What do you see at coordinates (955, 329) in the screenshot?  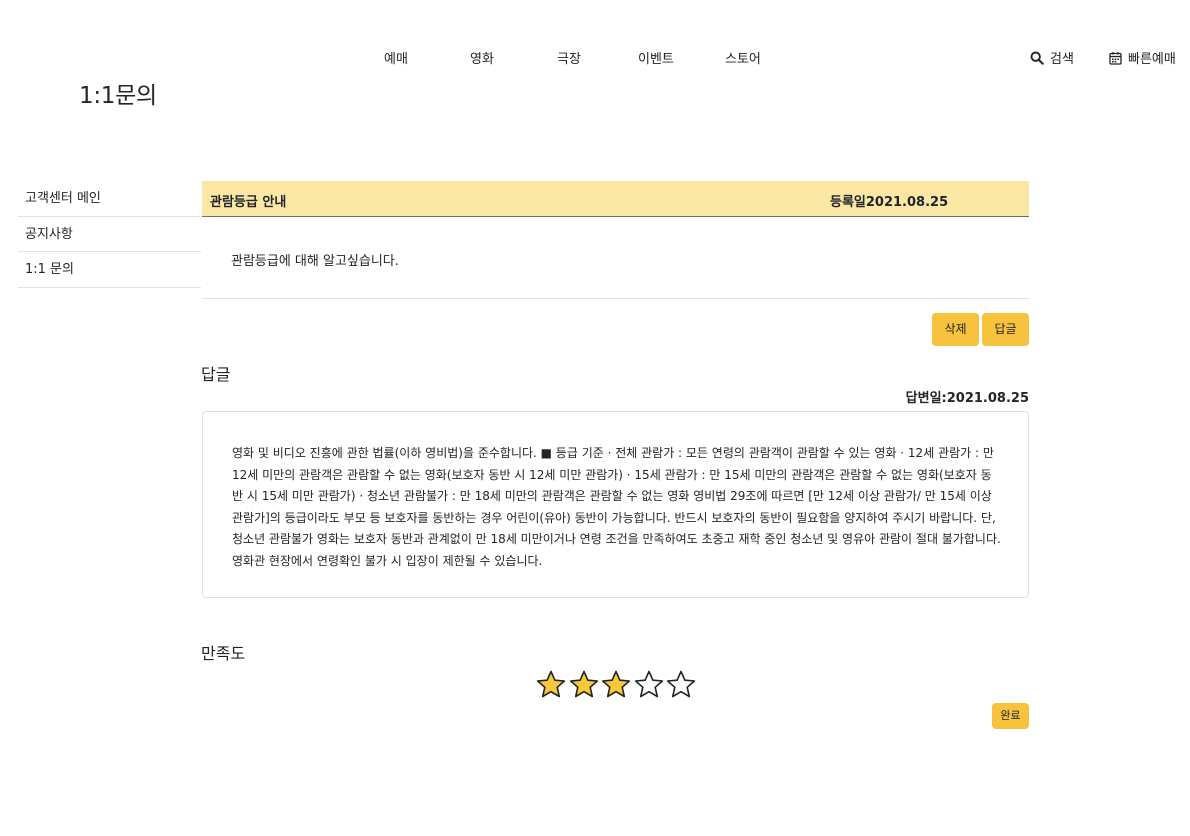 I see `delete-button: 삭제` at bounding box center [955, 329].